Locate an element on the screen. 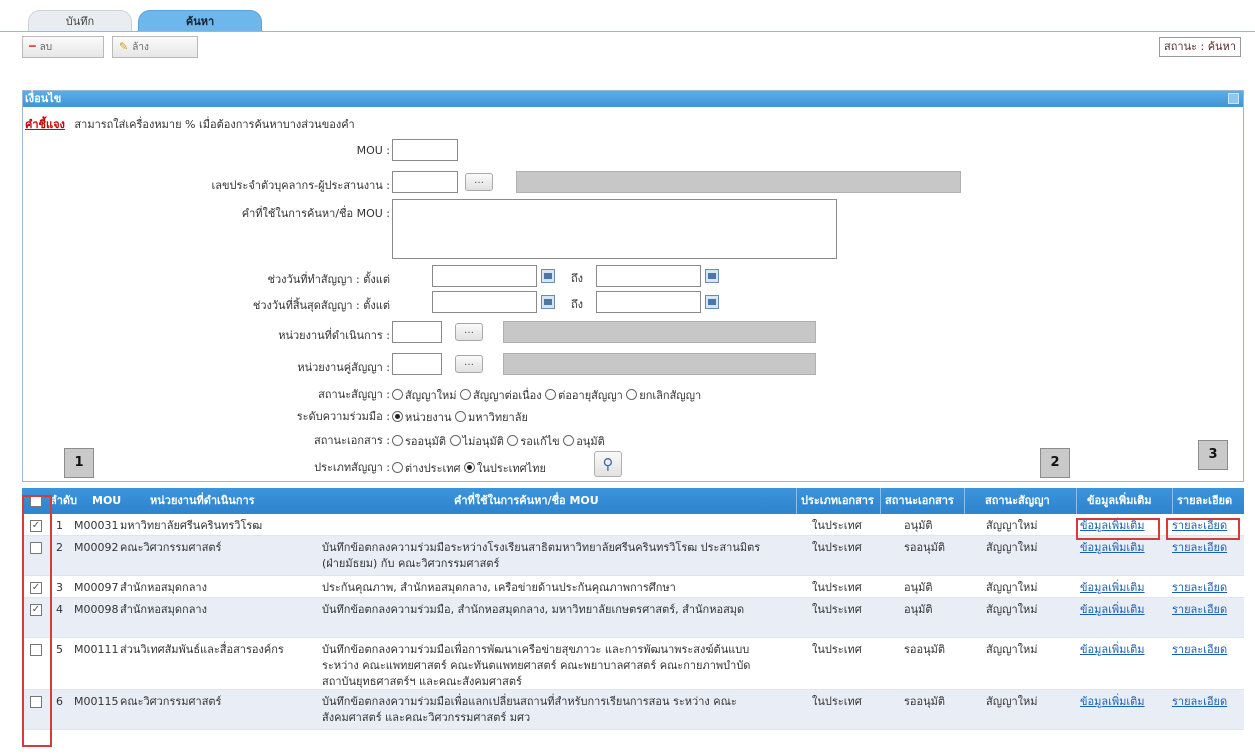  radio-domestic-label: ในประเทศไทย is located at coordinates (511, 468).